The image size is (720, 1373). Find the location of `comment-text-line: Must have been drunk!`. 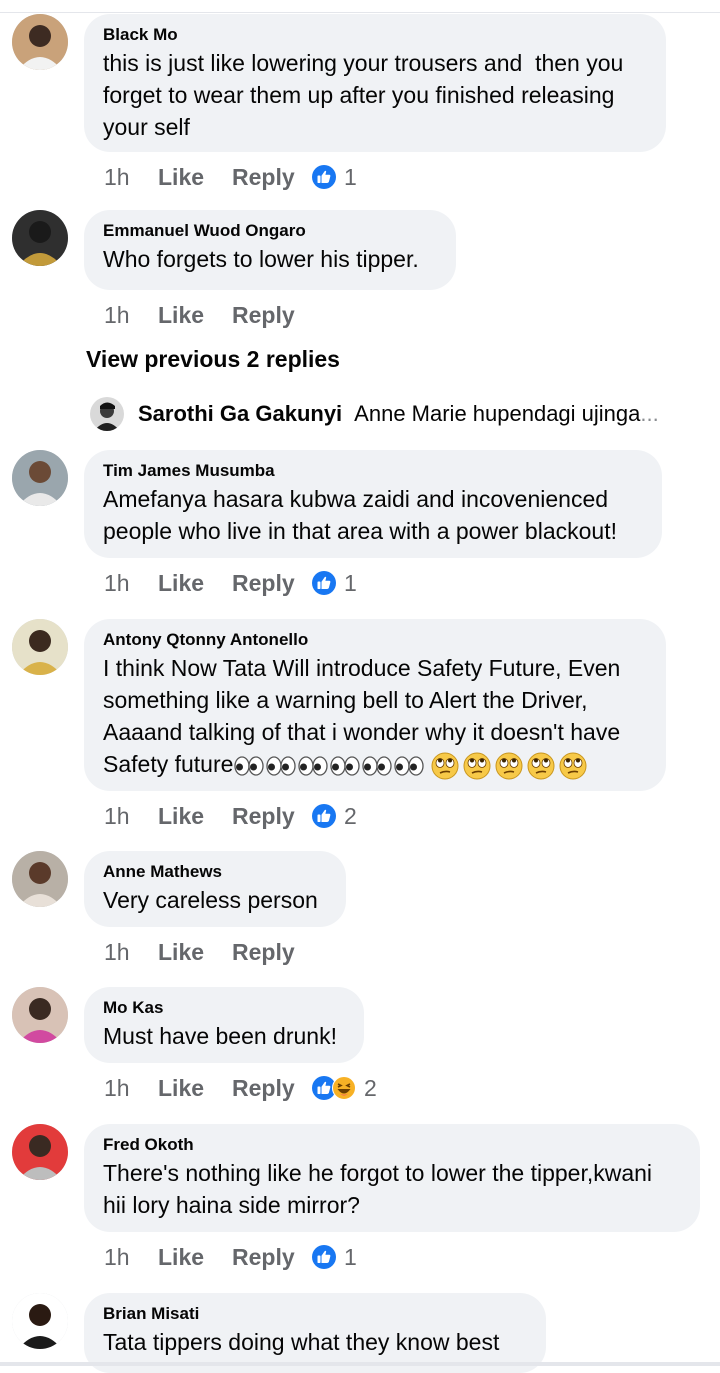

comment-text-line: Must have been drunk! is located at coordinates (220, 1036).